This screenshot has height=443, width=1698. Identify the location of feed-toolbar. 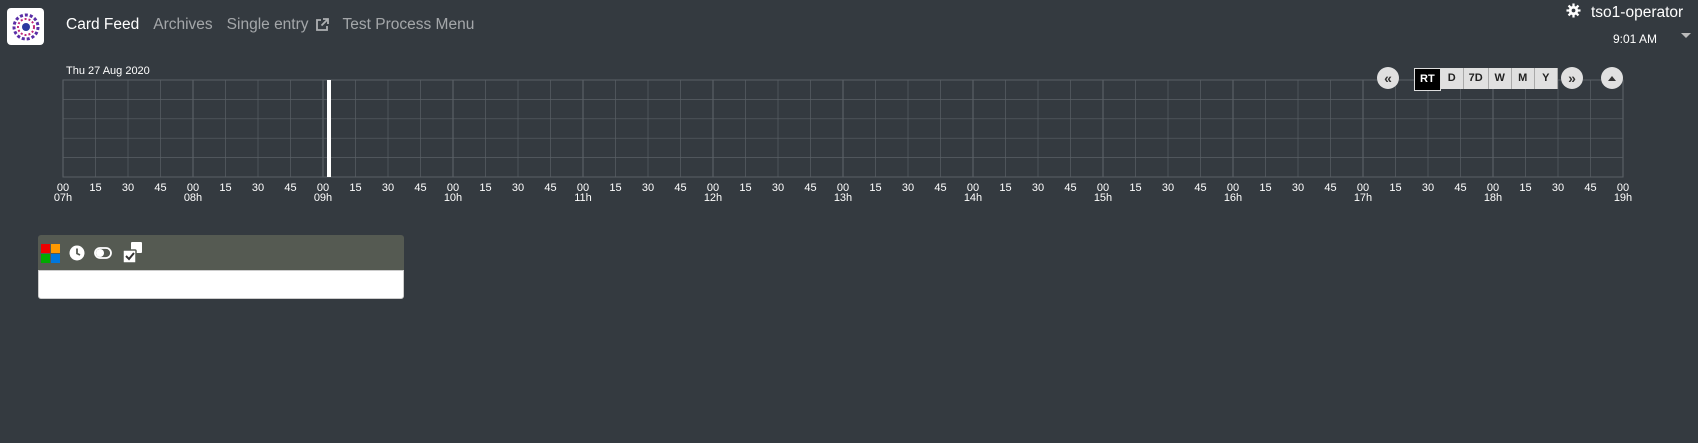
(93, 253).